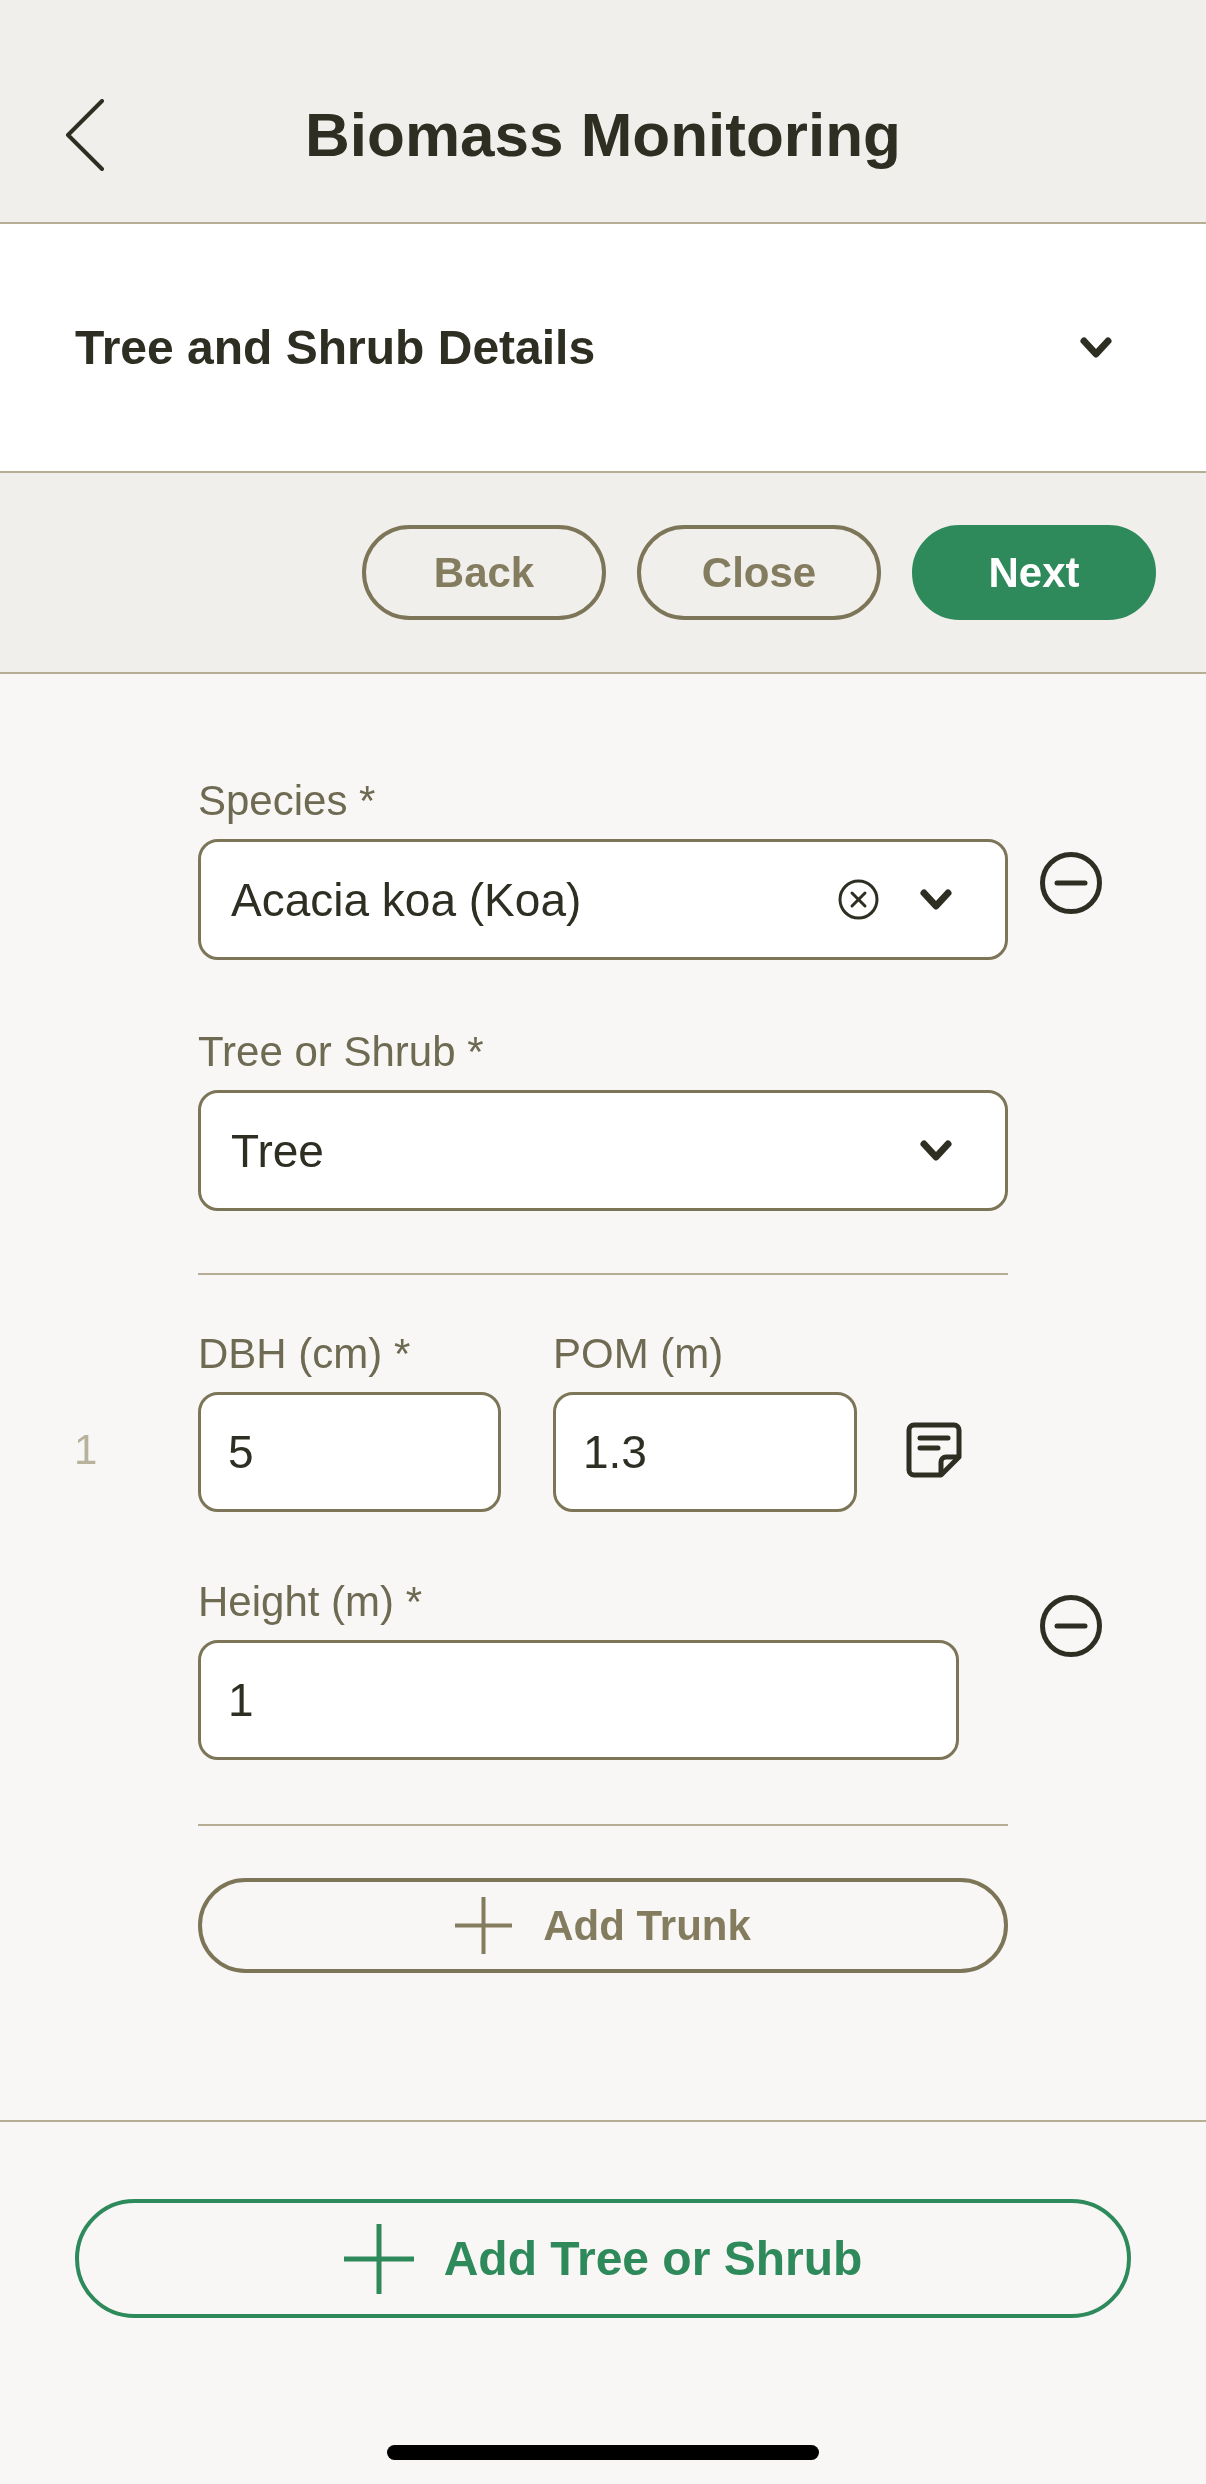  What do you see at coordinates (603, 1925) in the screenshot?
I see `add-trunk-button: Add Trunk` at bounding box center [603, 1925].